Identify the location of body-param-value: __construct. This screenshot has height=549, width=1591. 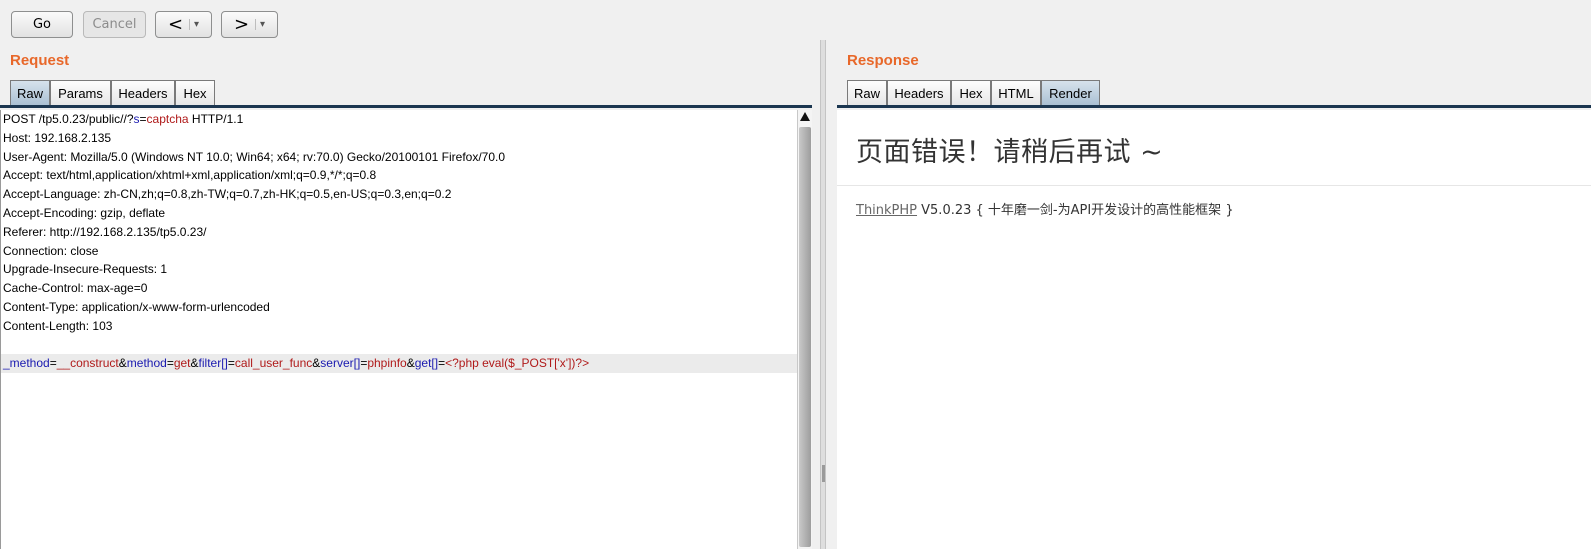
(87, 363).